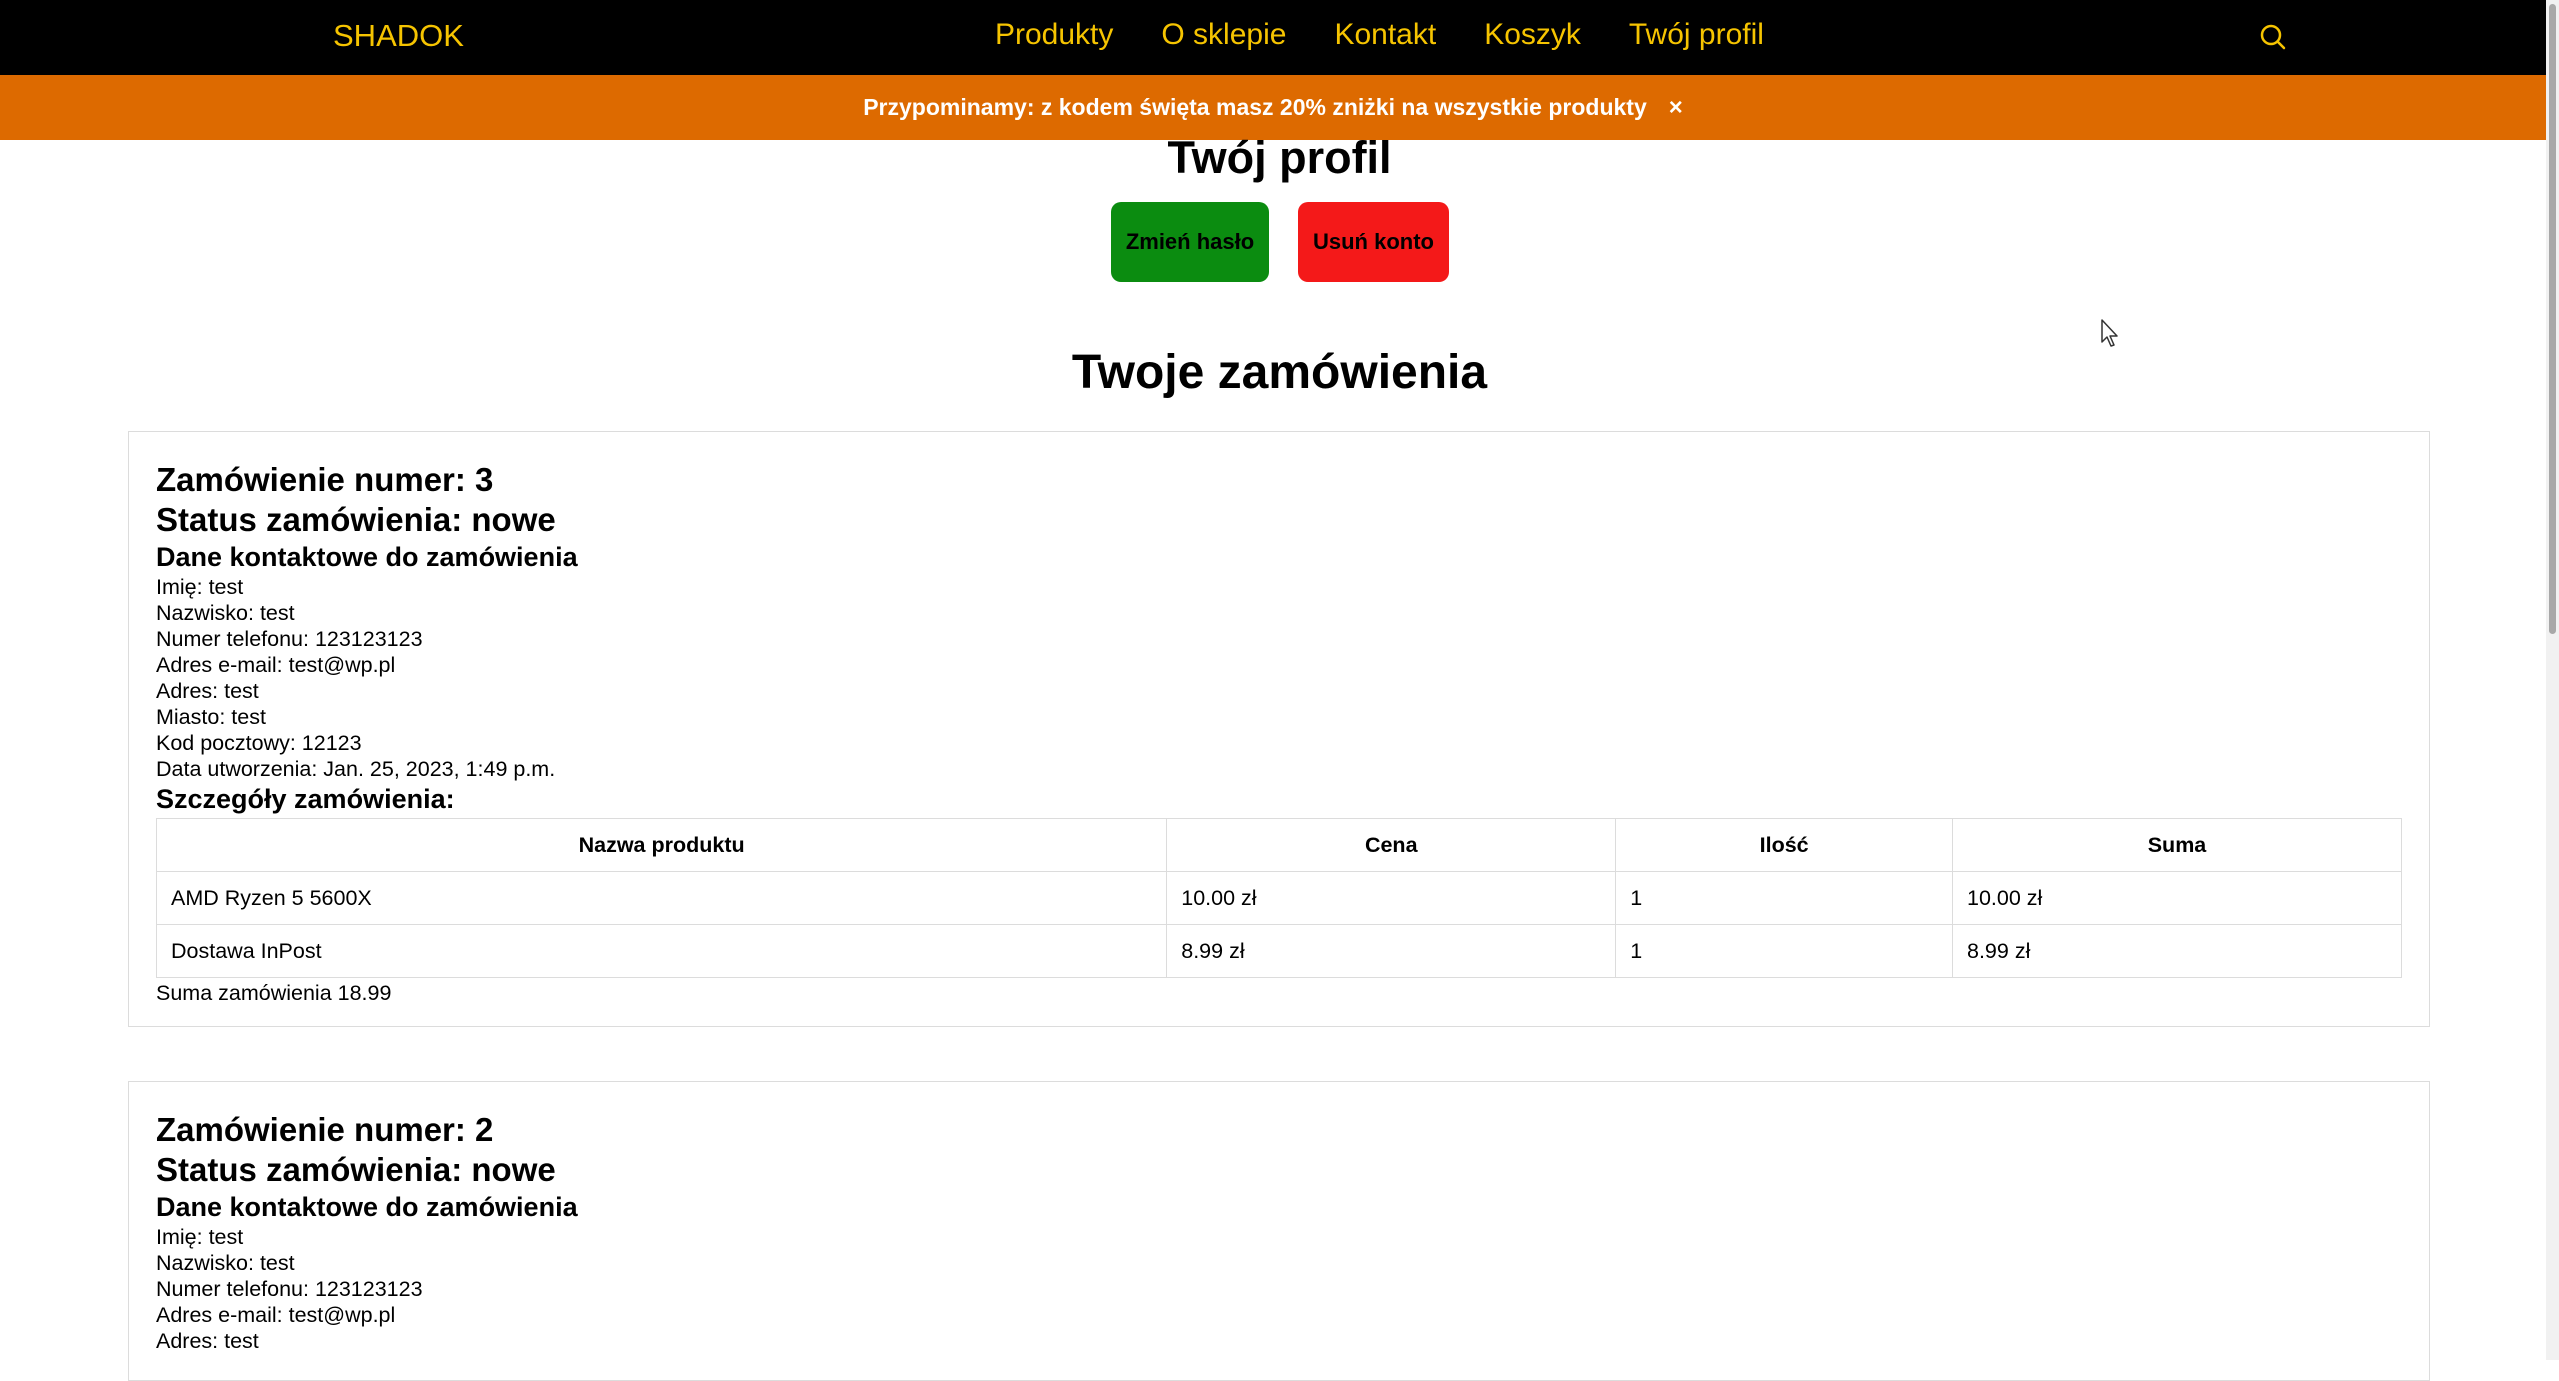 This screenshot has height=1381, width=2559. I want to click on table-row: Dostawa InPost 8.99 zł 1 8.99 zł, so click(1278, 951).